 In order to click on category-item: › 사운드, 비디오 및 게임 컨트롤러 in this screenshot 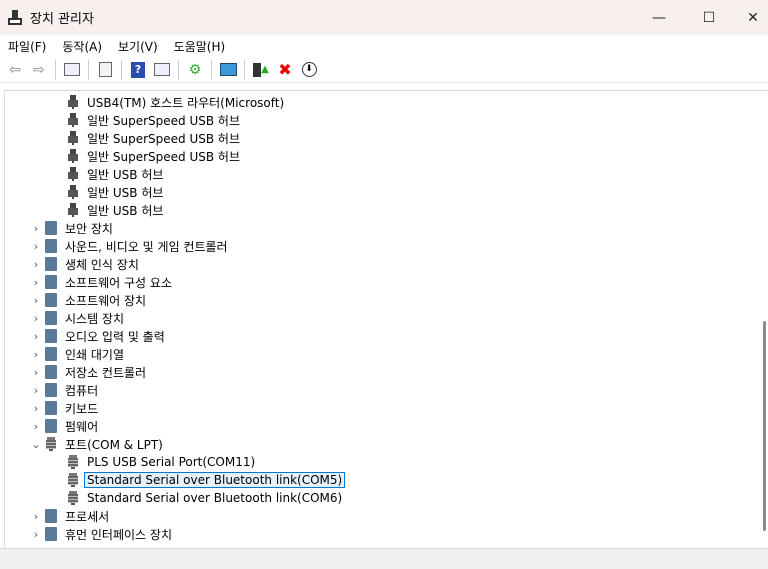, I will do `click(131, 246)`.